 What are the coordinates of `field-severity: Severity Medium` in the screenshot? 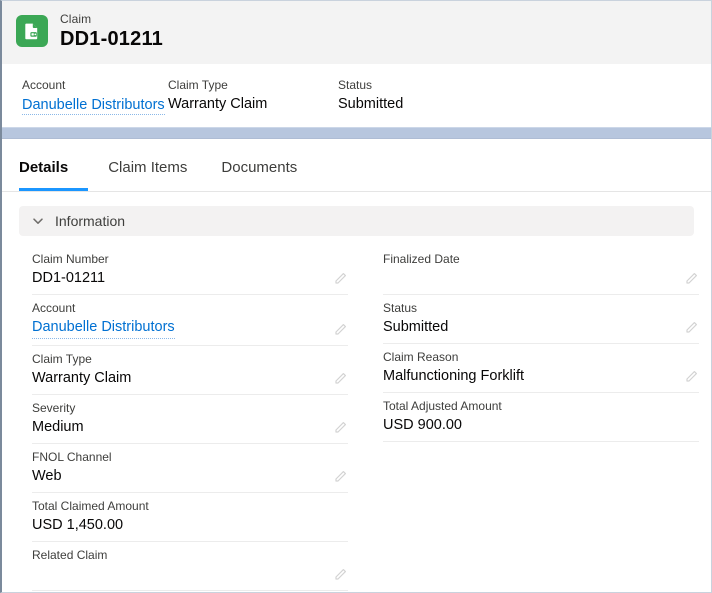 It's located at (190, 419).